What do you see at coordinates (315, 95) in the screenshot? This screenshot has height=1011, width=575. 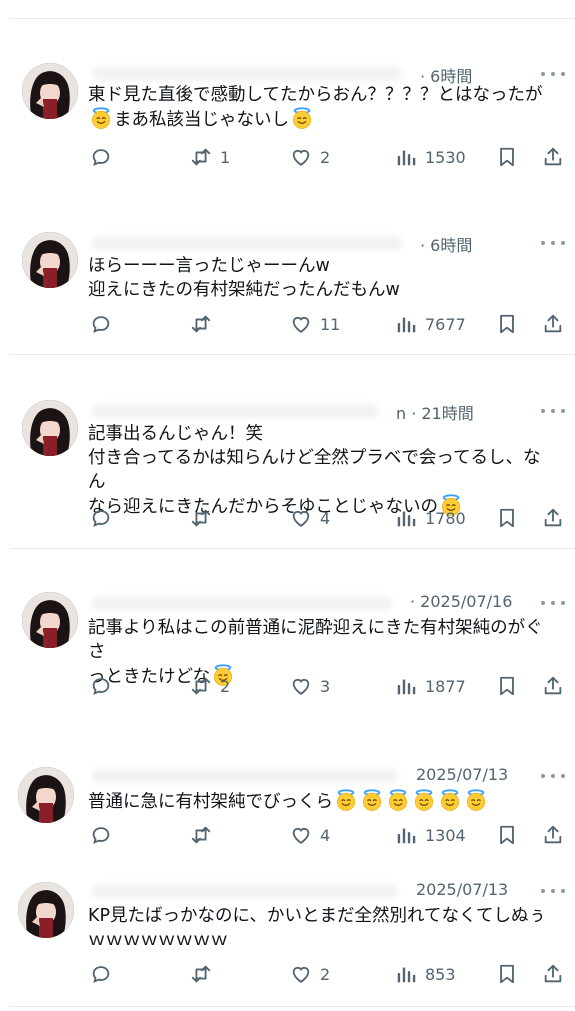 I see `post-text-line: 東ド見た直後で感動してたからおん？？？？とはなったが` at bounding box center [315, 95].